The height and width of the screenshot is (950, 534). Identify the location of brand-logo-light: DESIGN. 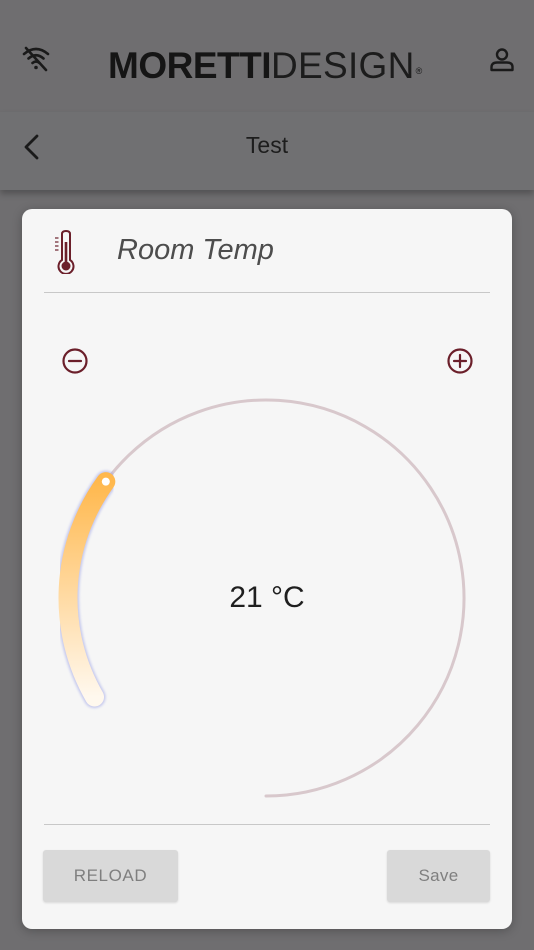
(342, 65).